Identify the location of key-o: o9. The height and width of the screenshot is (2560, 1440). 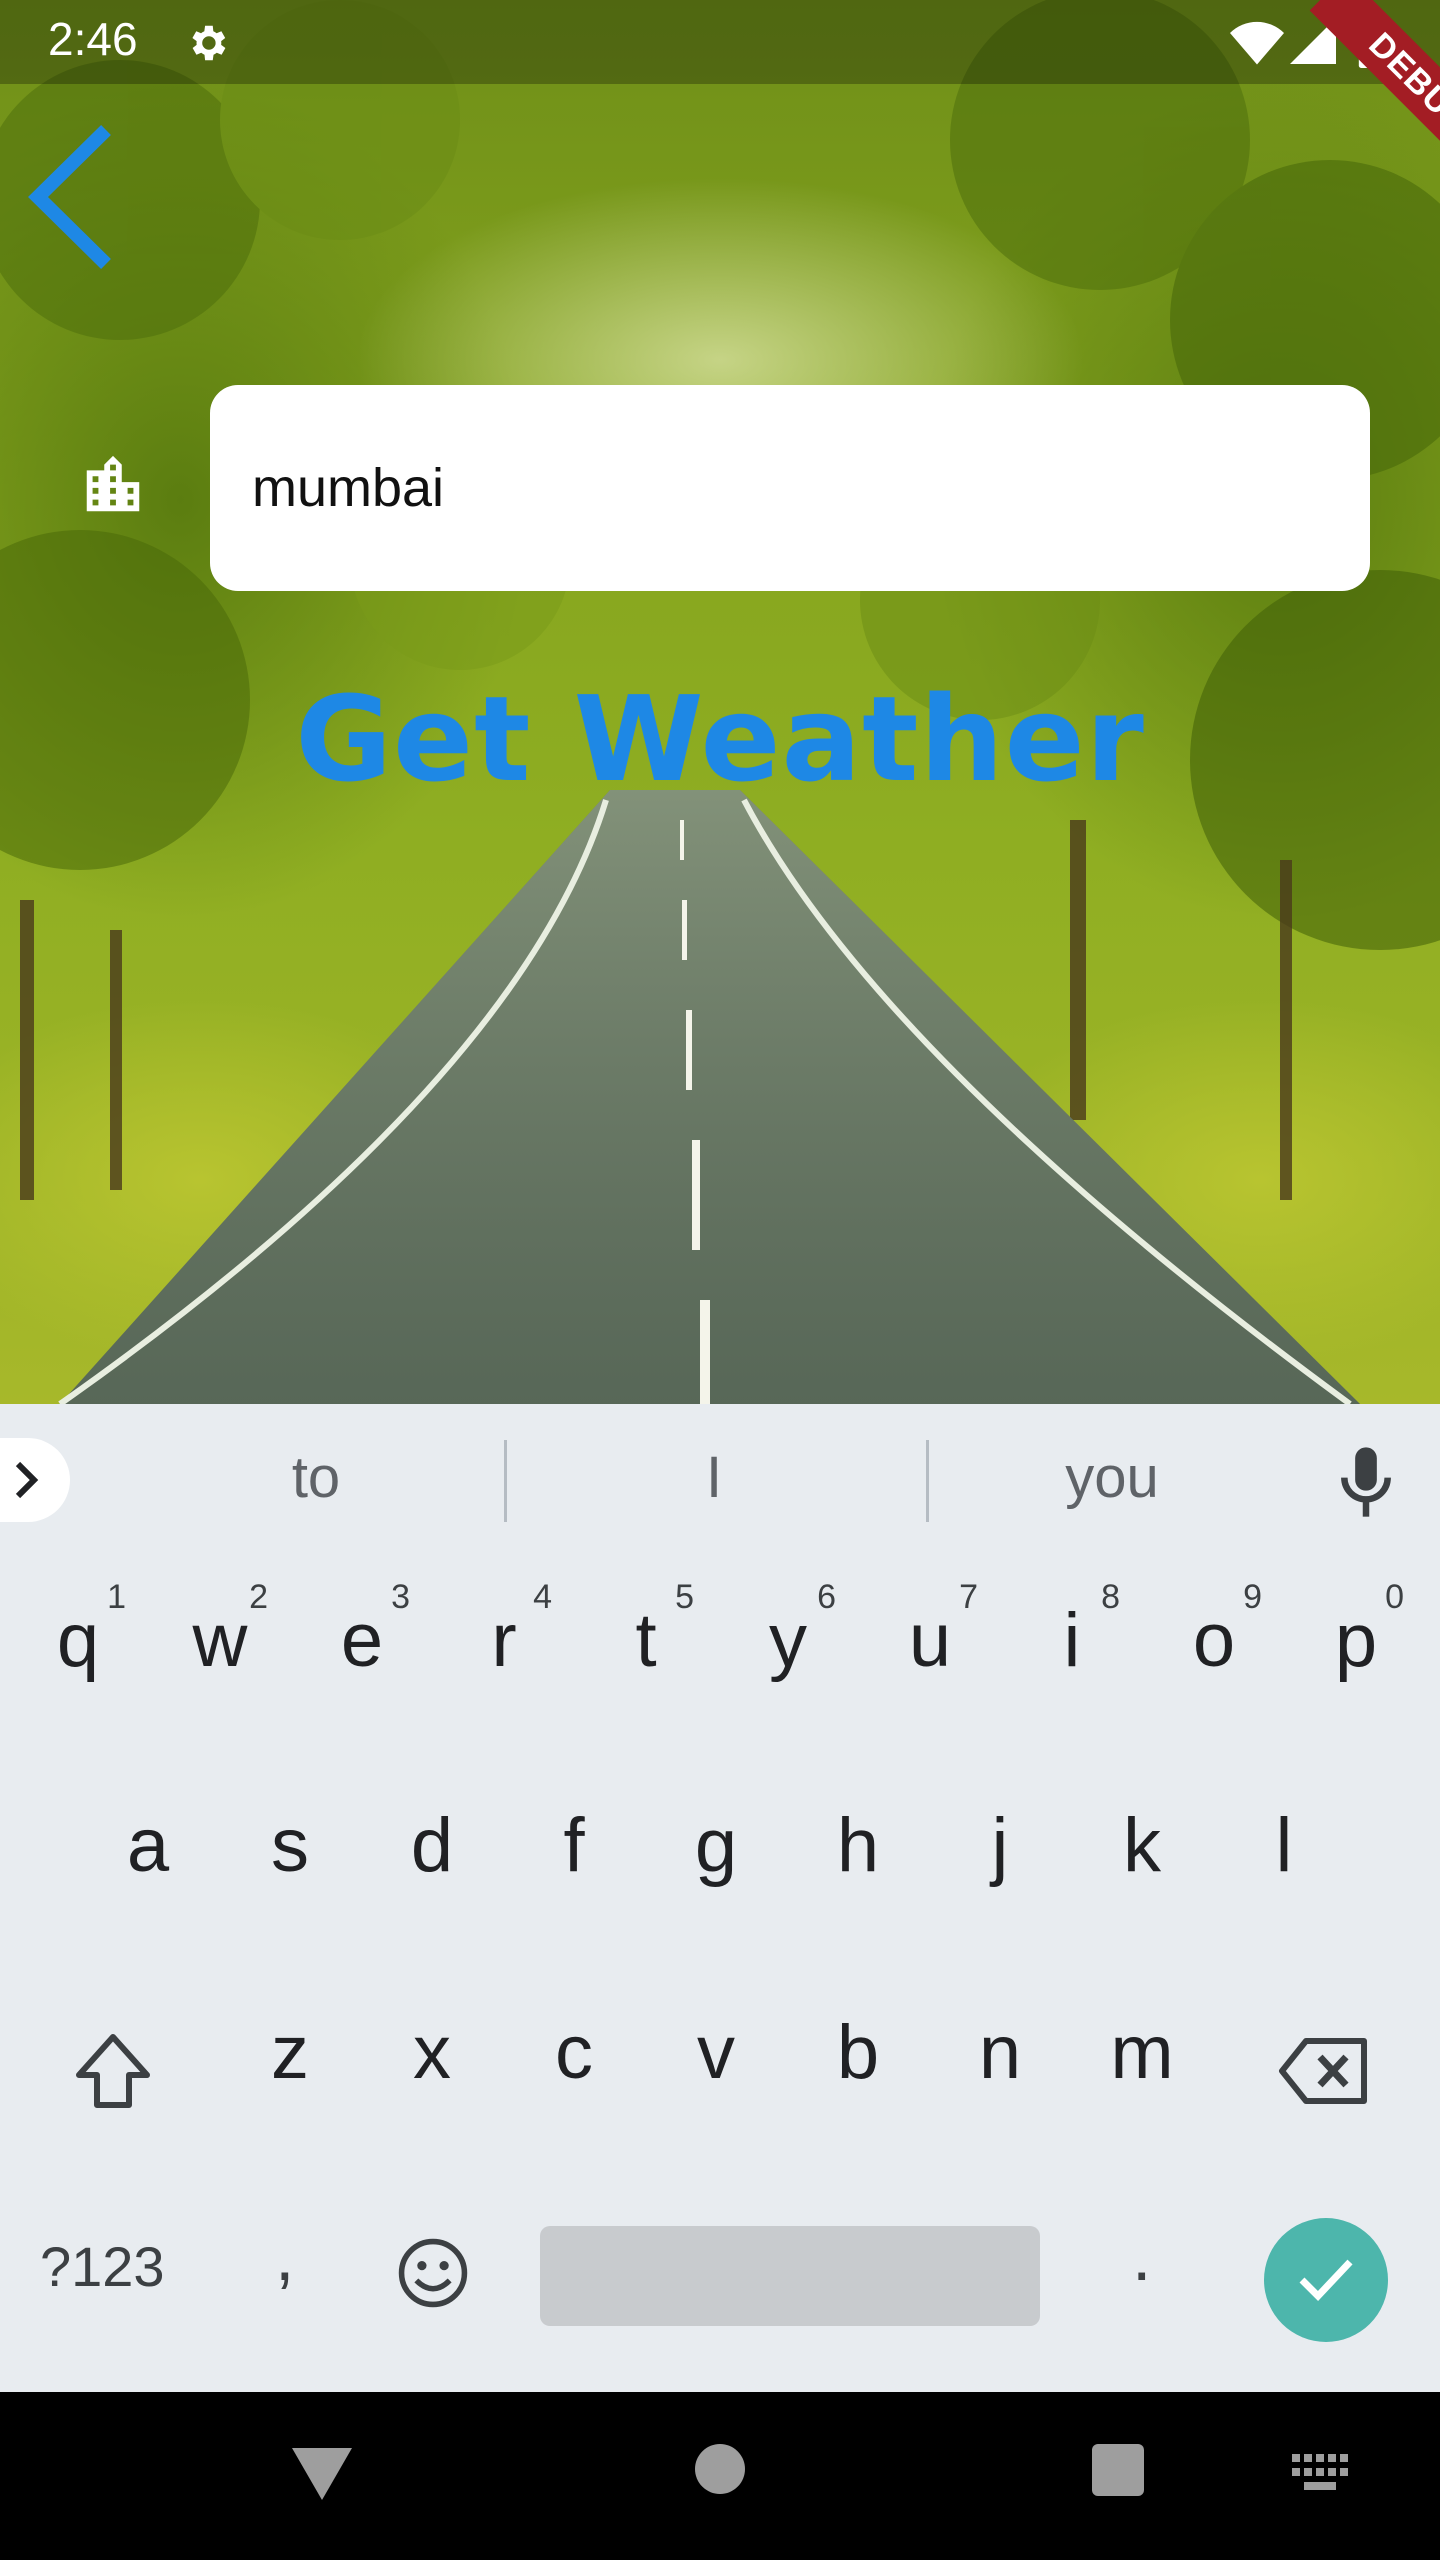
(1214, 1641).